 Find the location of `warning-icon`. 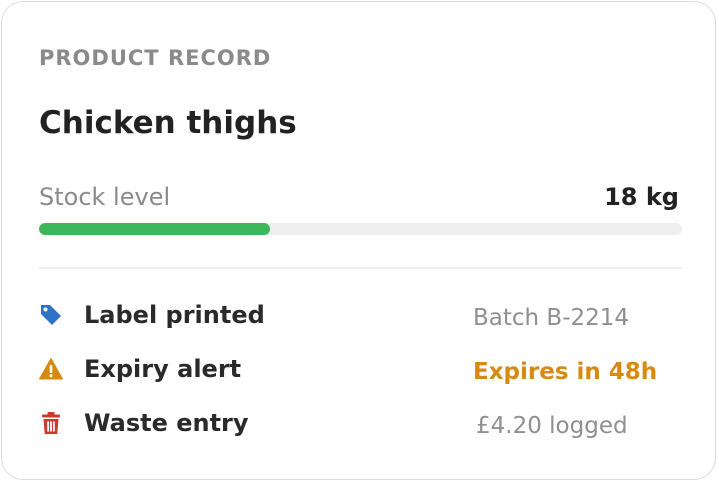

warning-icon is located at coordinates (51, 369).